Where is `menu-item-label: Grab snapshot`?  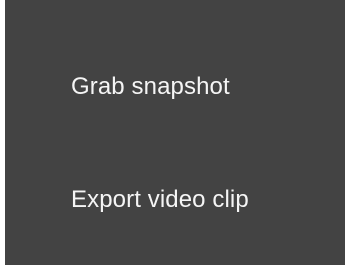 menu-item-label: Grab snapshot is located at coordinates (150, 86).